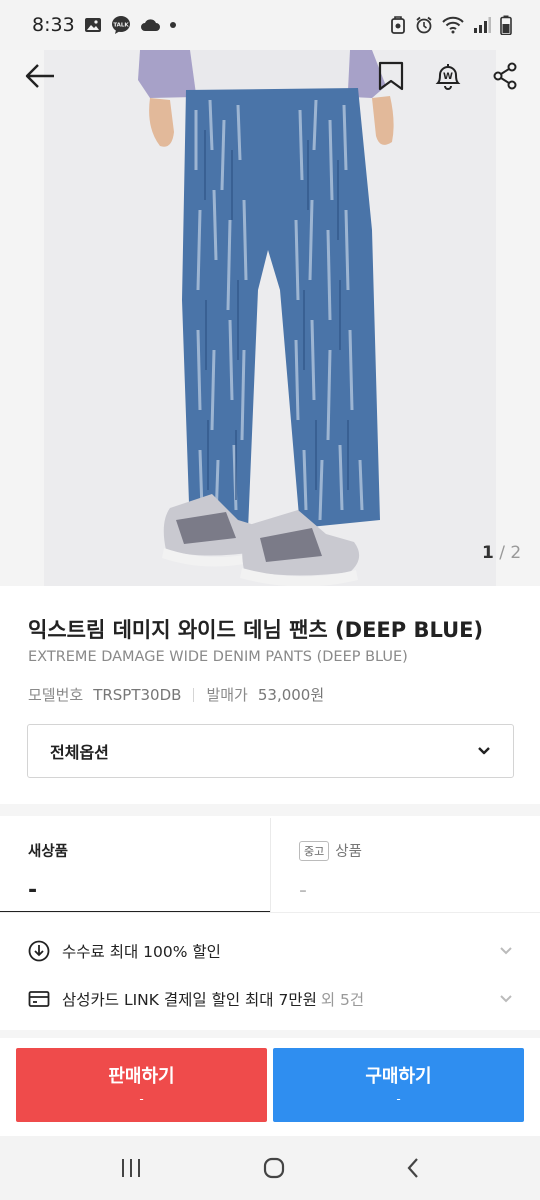 Image resolution: width=540 pixels, height=1200 pixels. I want to click on release-price-value: 53,000원, so click(291, 695).